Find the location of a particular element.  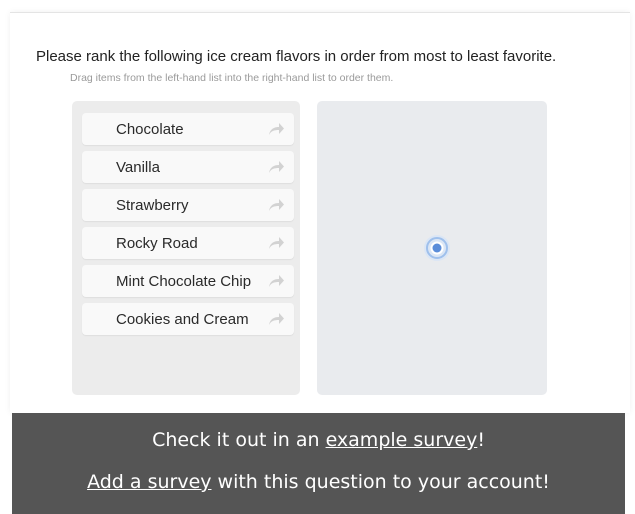

banner-text: with this question to your account! is located at coordinates (380, 482).